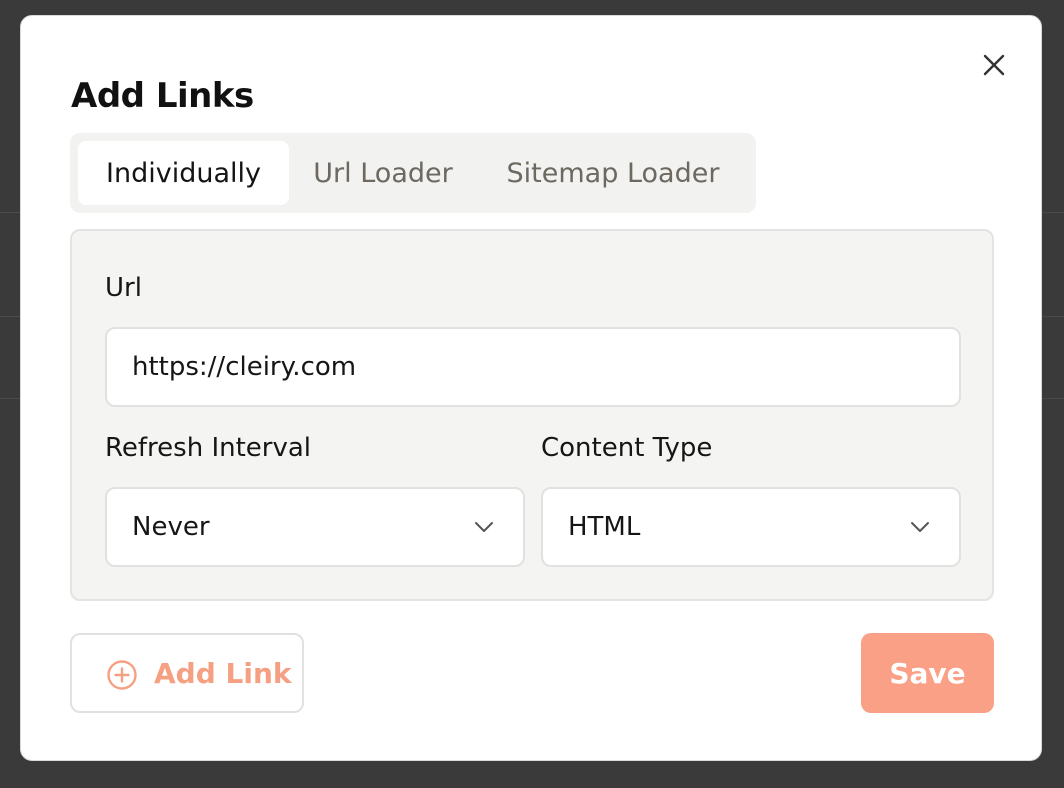 Image resolution: width=1064 pixels, height=788 pixels. What do you see at coordinates (315, 527) in the screenshot?
I see `refresh-interval-select: Never` at bounding box center [315, 527].